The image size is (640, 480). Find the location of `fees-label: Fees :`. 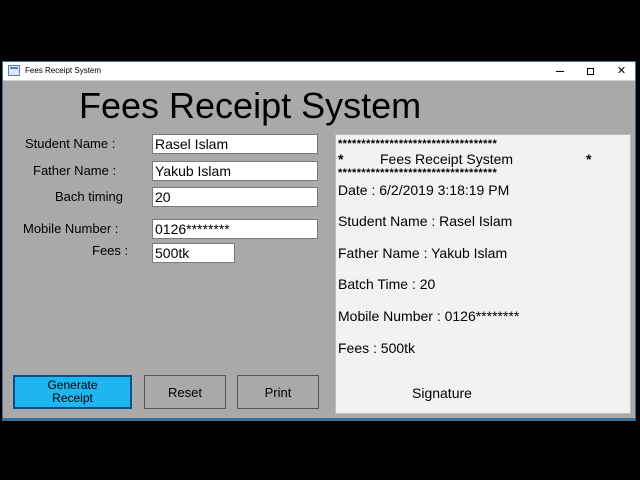

fees-label: Fees : is located at coordinates (110, 250).